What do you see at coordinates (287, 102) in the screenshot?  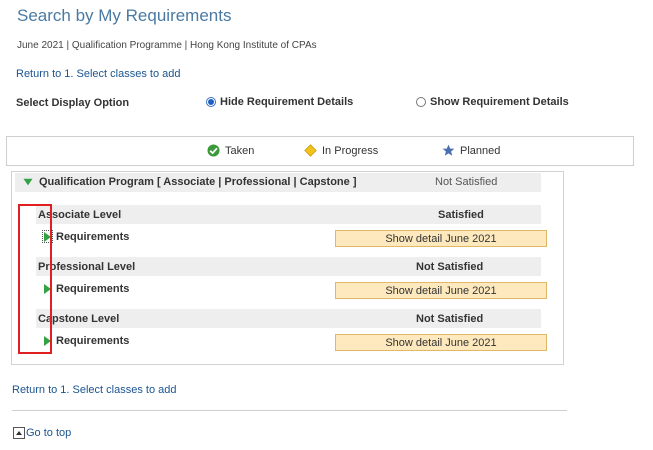 I see `radio-hide-details-label: Hide Requirement Details` at bounding box center [287, 102].